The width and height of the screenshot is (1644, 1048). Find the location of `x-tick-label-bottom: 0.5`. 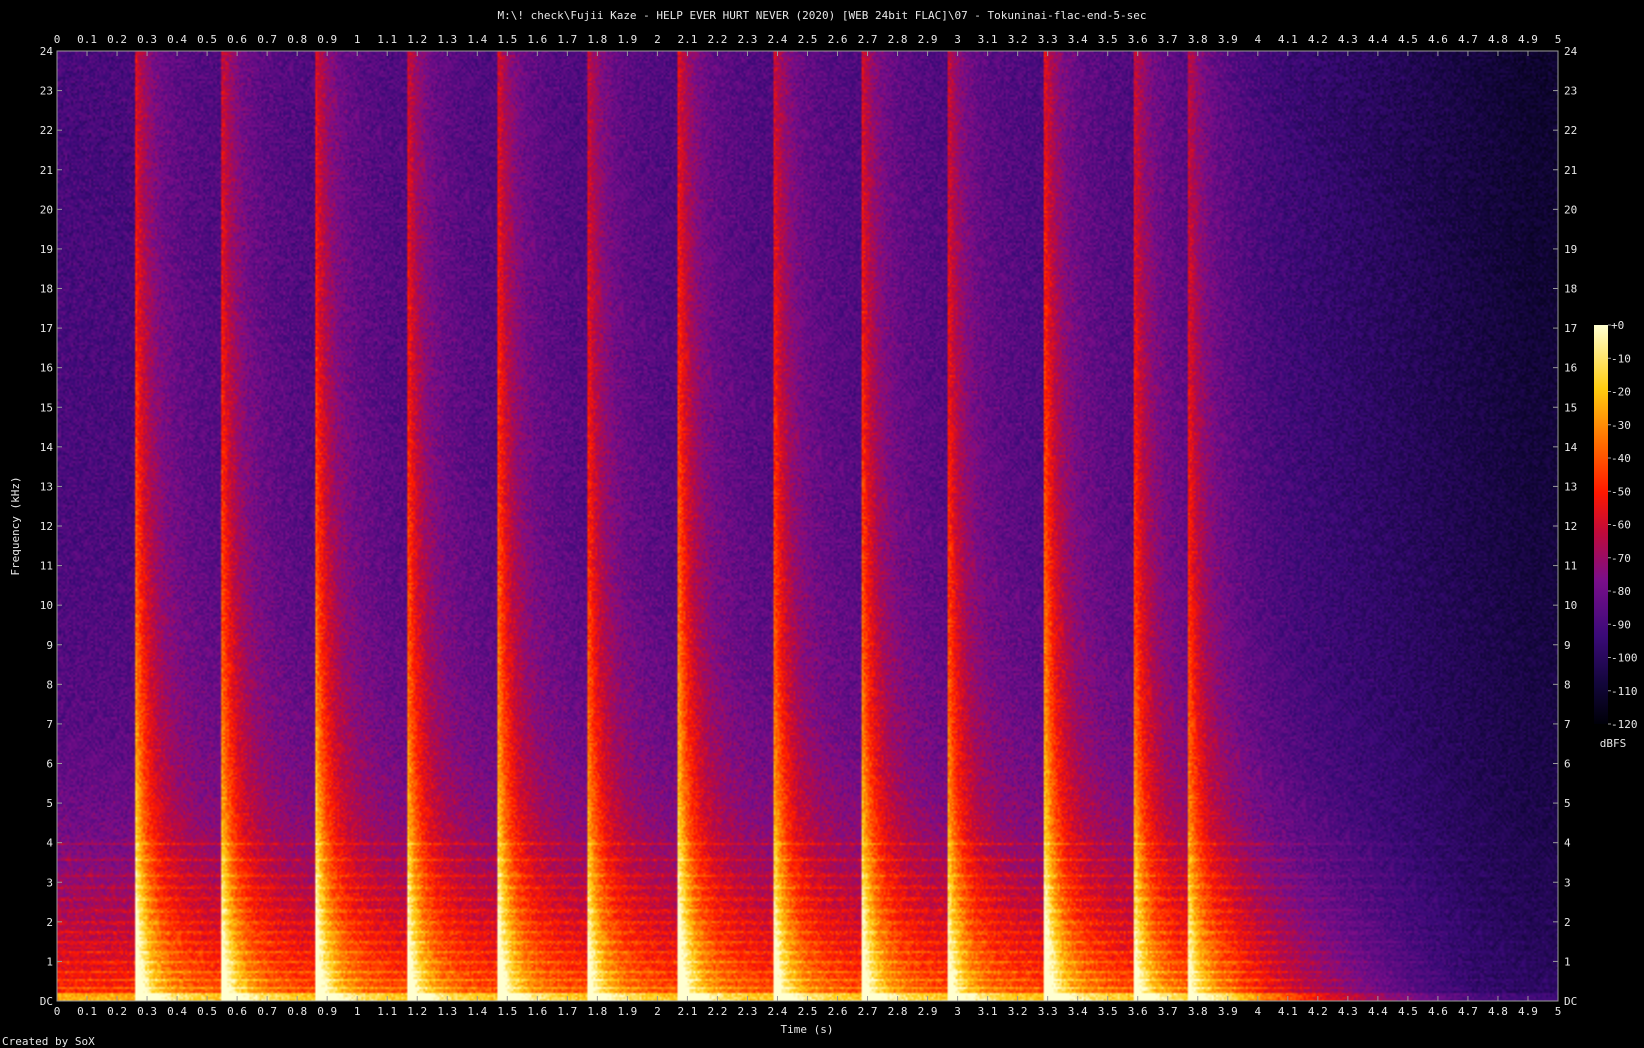

x-tick-label-bottom: 0.5 is located at coordinates (207, 1011).